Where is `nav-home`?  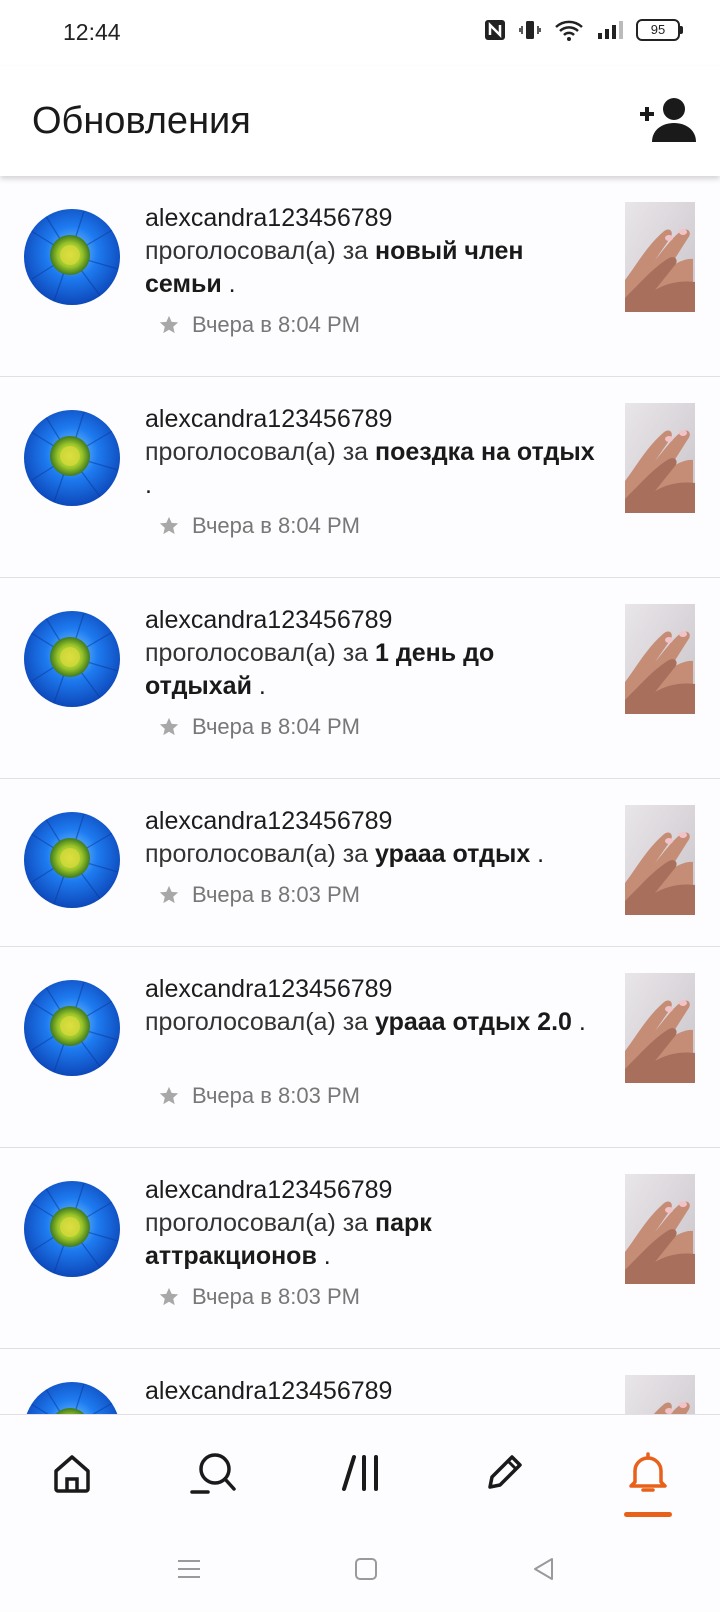
nav-home is located at coordinates (72, 1473).